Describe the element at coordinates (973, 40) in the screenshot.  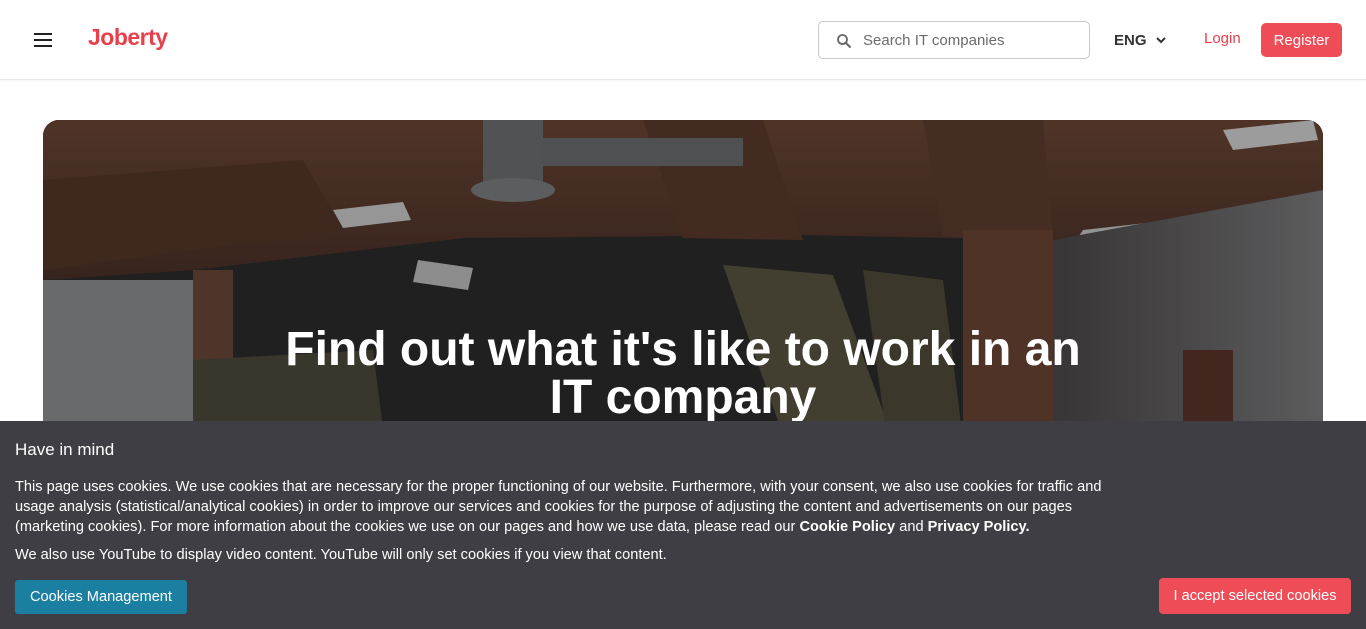
I see `search-input` at that location.